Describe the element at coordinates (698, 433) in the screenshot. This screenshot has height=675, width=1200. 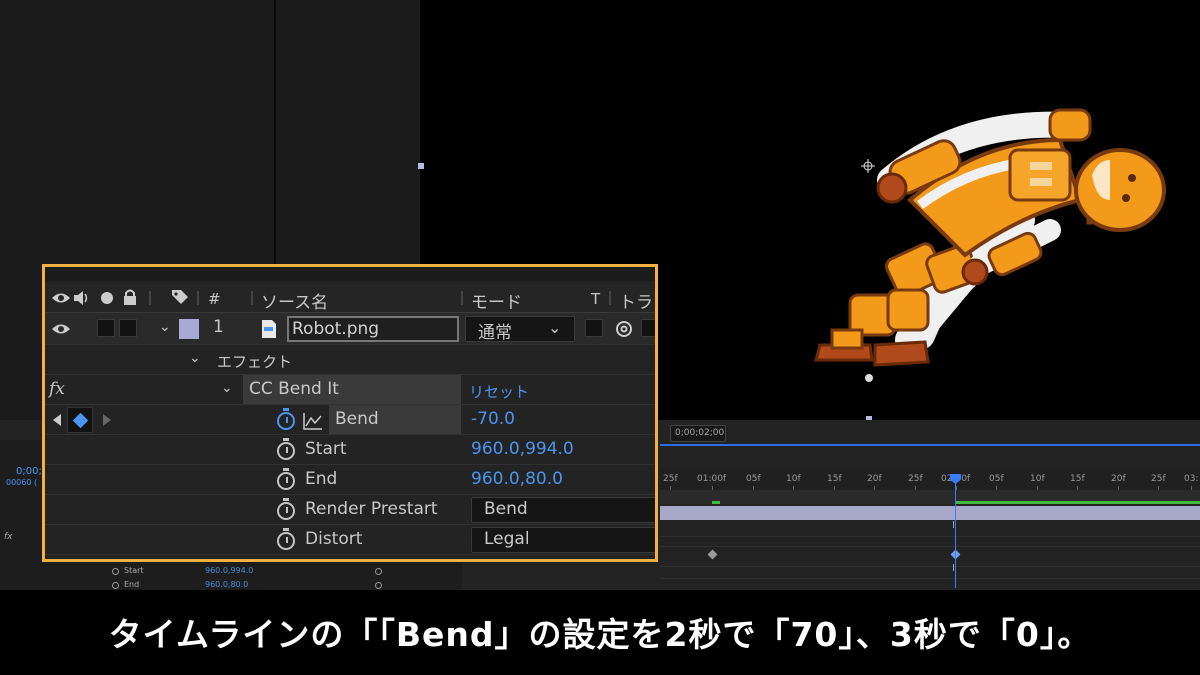
I see `timeline-timecode-box: 0;00;02;00` at that location.